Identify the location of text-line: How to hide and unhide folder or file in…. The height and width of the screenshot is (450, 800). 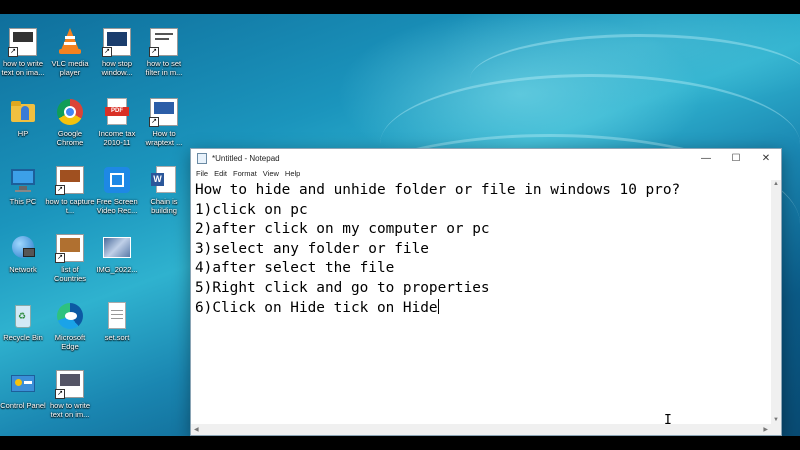
(438, 190).